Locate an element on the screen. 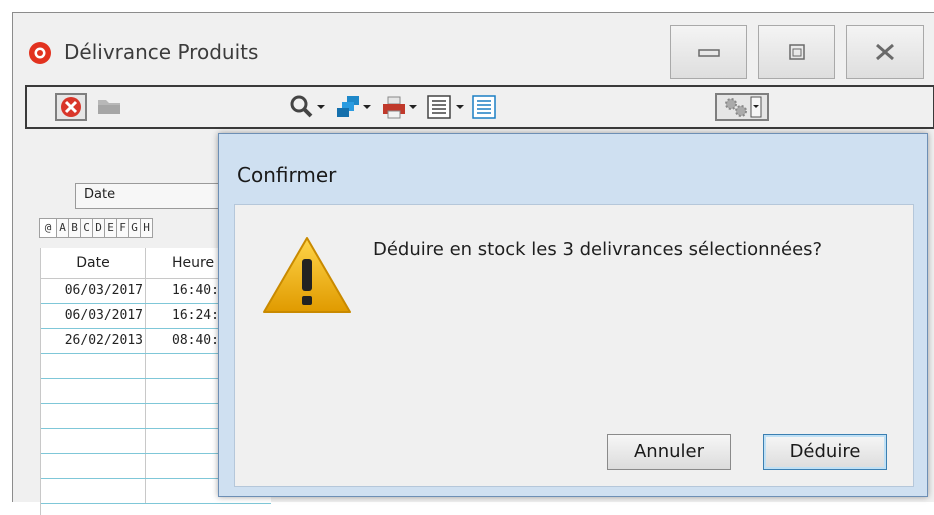 Image resolution: width=934 pixels, height=515 pixels. list-view-button is located at coordinates (447, 107).